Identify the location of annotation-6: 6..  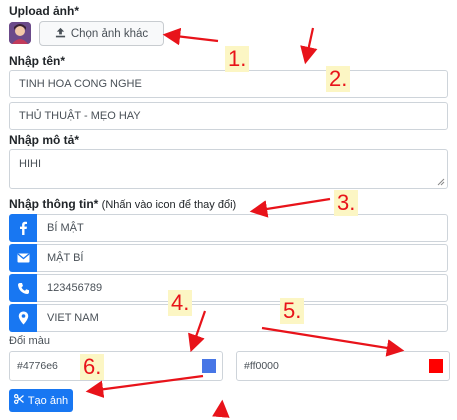
(92, 367).